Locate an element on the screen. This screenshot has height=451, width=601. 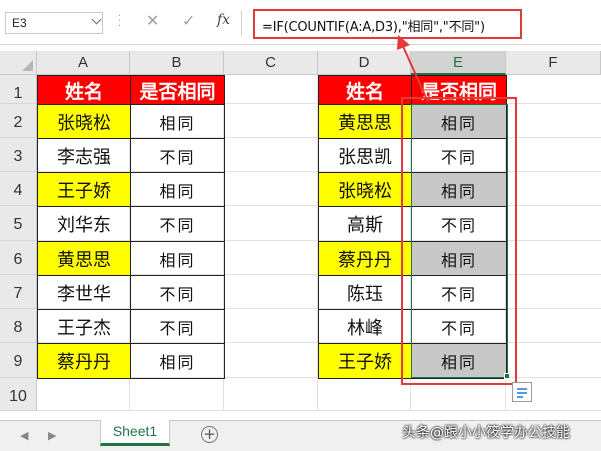
tab-sheet1: Sheet1 is located at coordinates (135, 433).